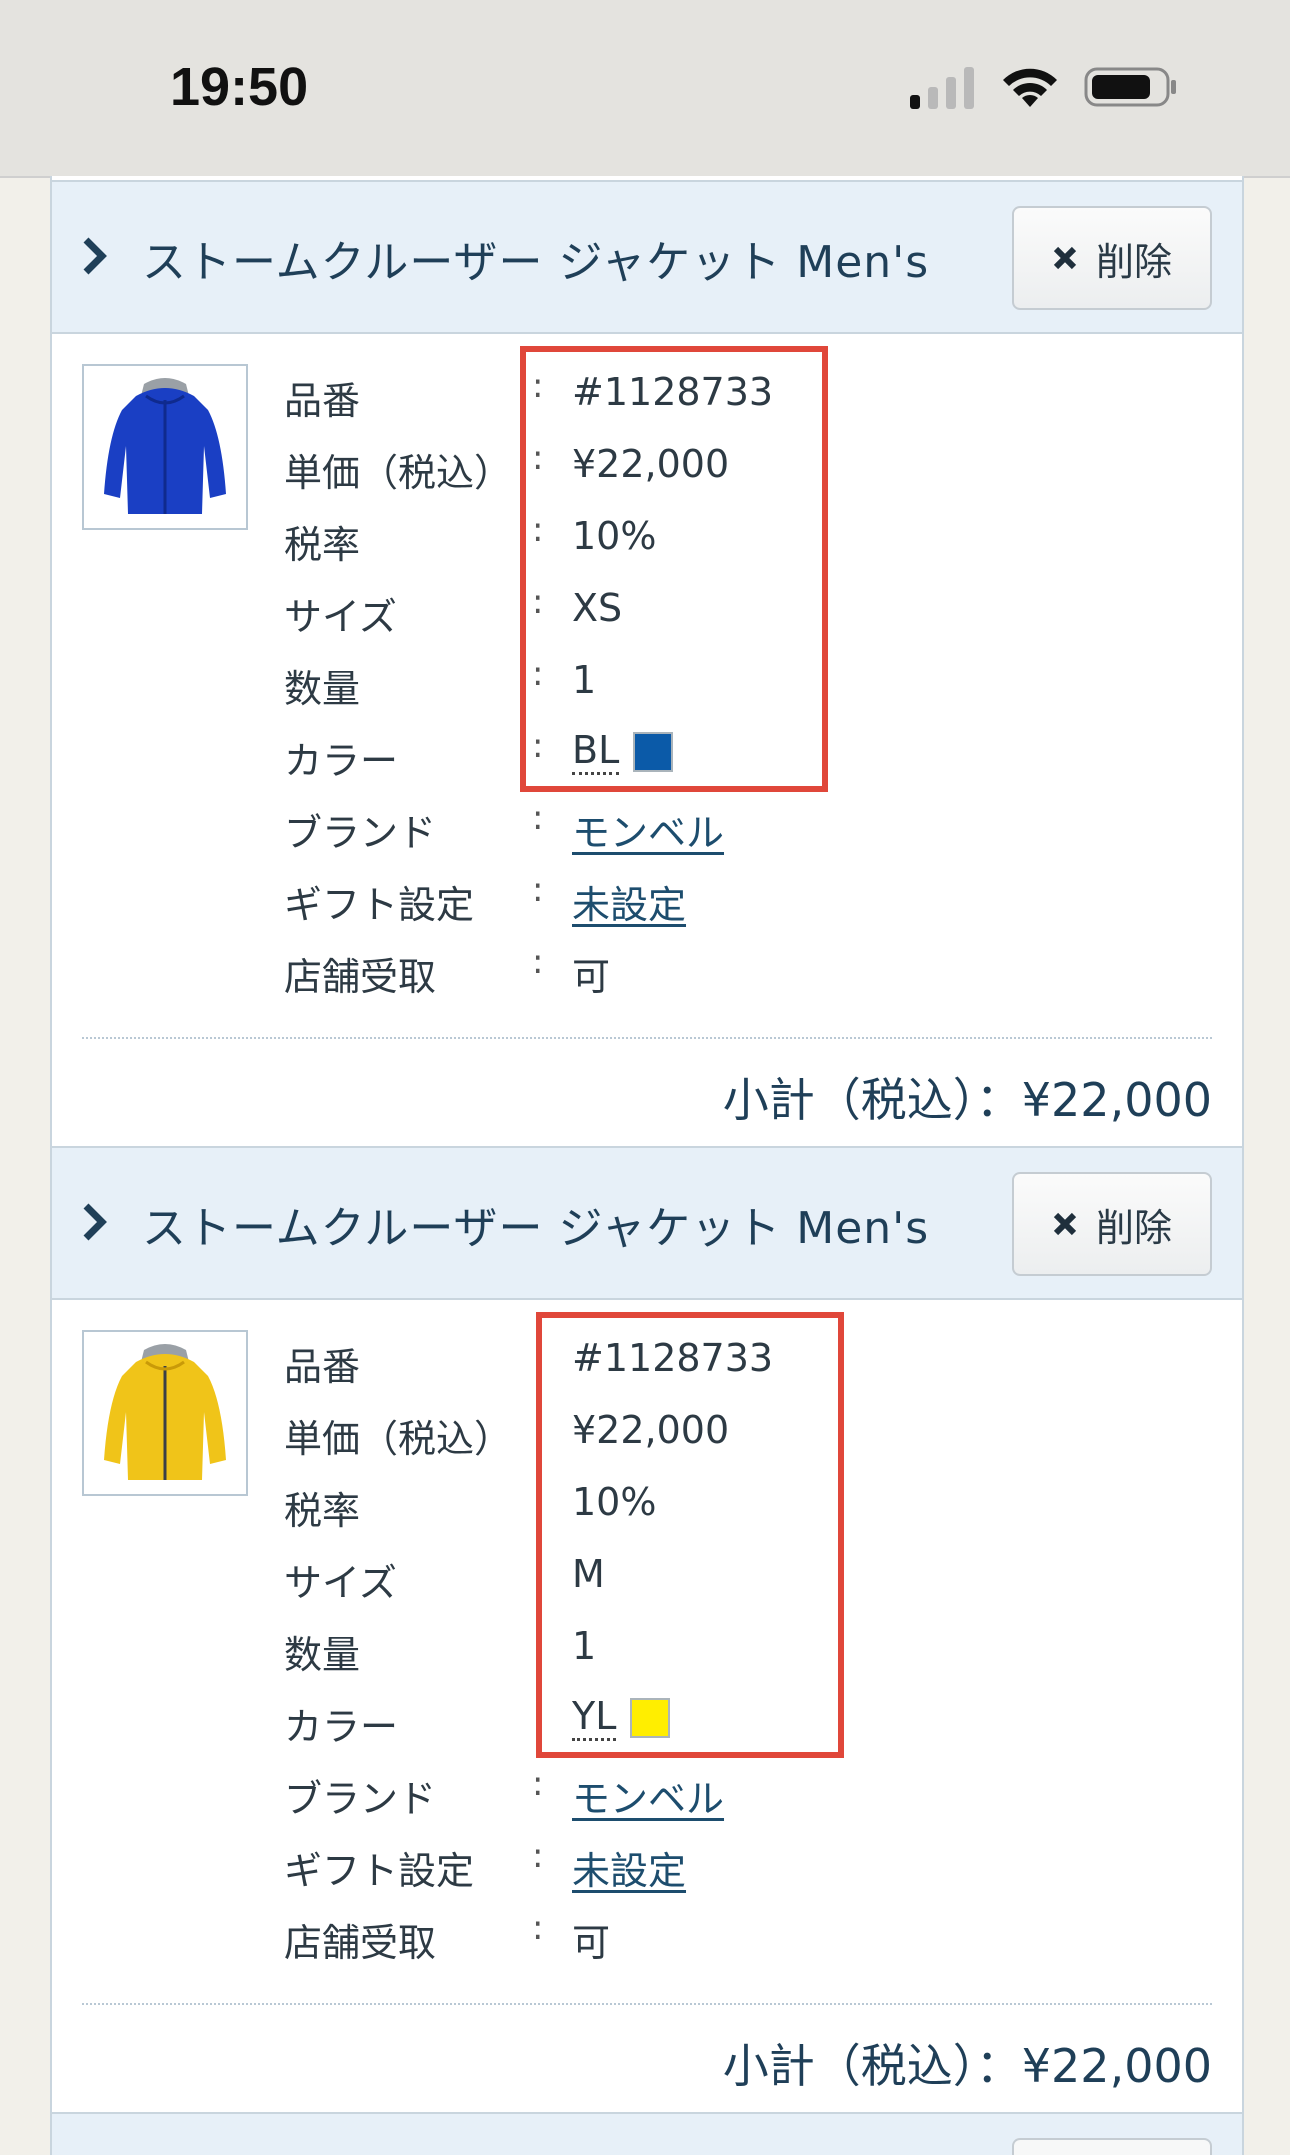 This screenshot has height=2155, width=1290. I want to click on color-code: BL, so click(596, 752).